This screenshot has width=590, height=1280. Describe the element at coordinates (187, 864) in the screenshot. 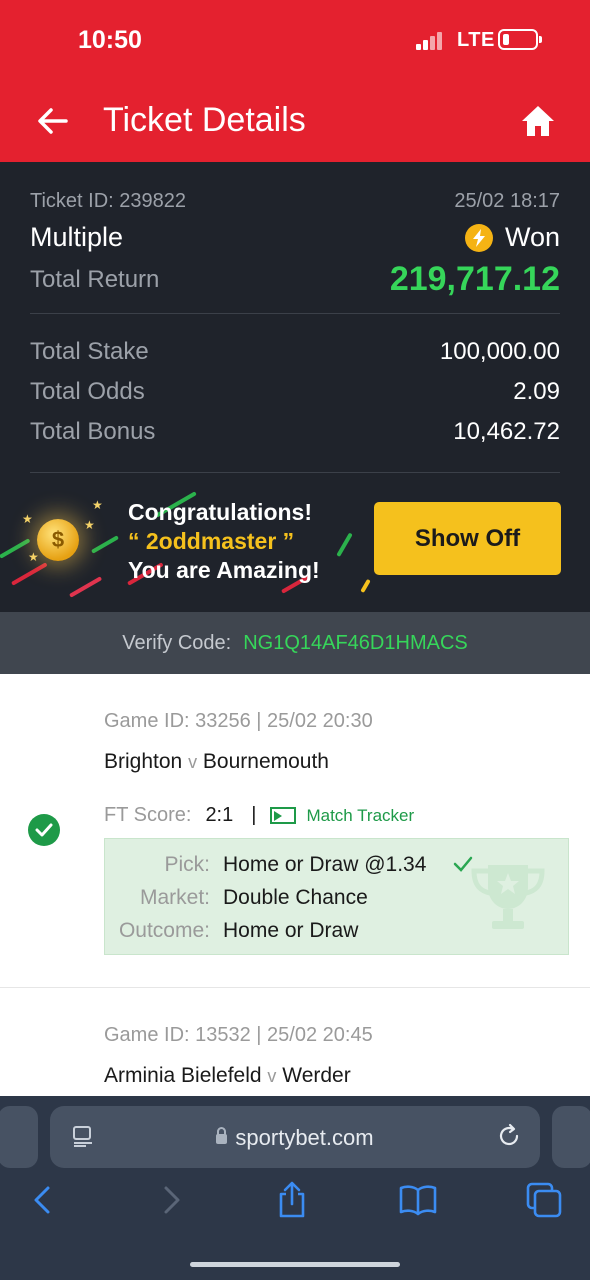

I see `pick-label: Pick:` at that location.